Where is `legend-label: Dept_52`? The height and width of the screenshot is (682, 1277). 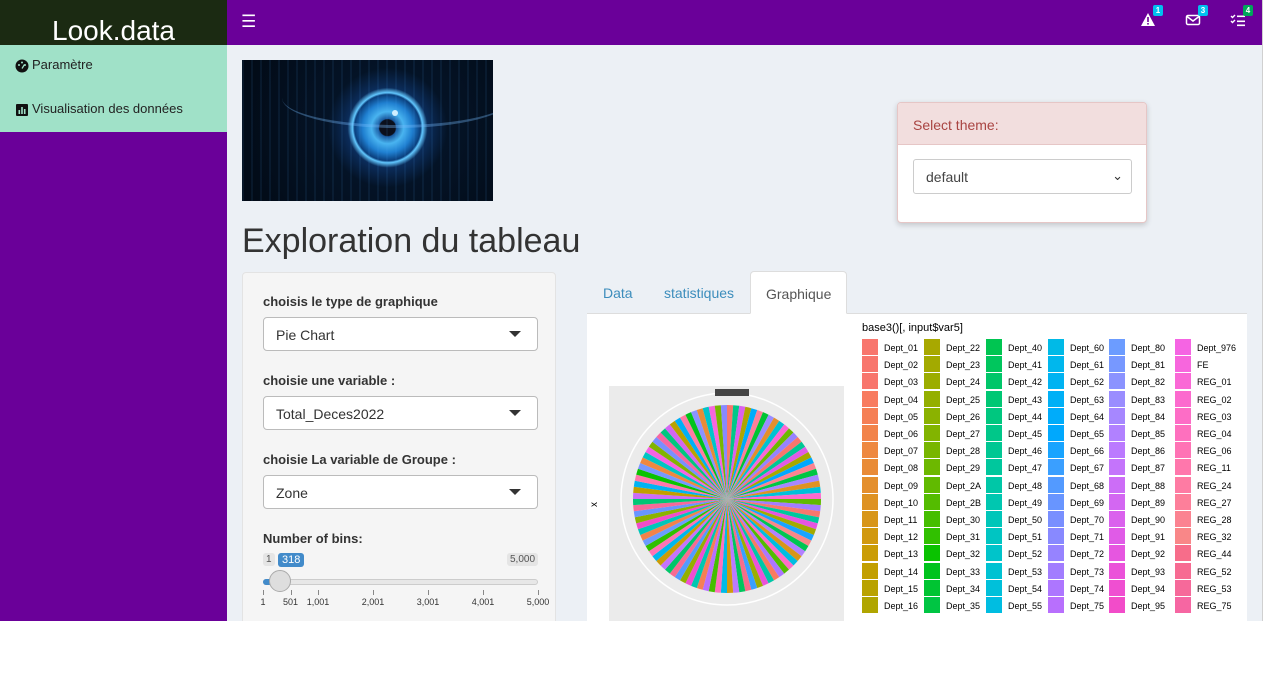 legend-label: Dept_52 is located at coordinates (1025, 554).